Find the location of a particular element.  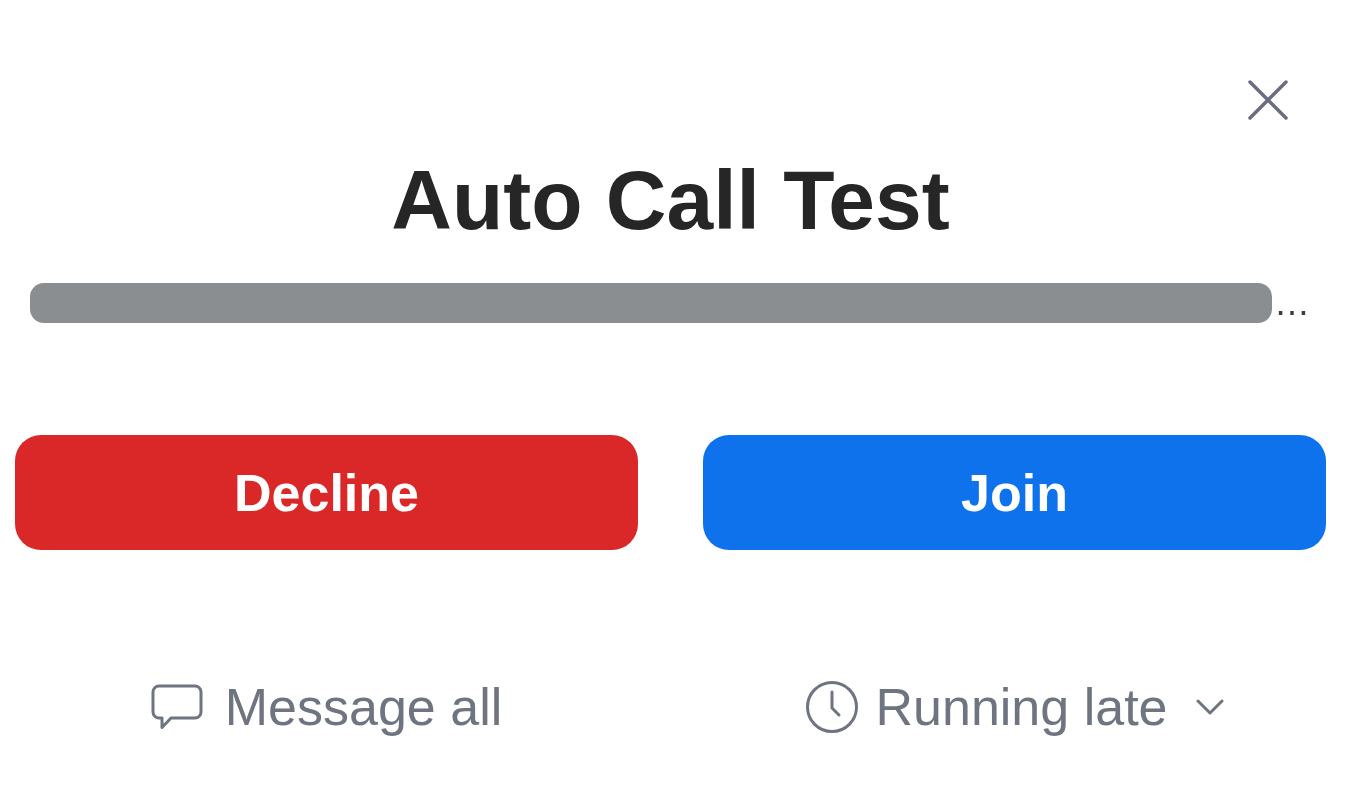

dialog-title: Auto Call Test is located at coordinates (670, 200).